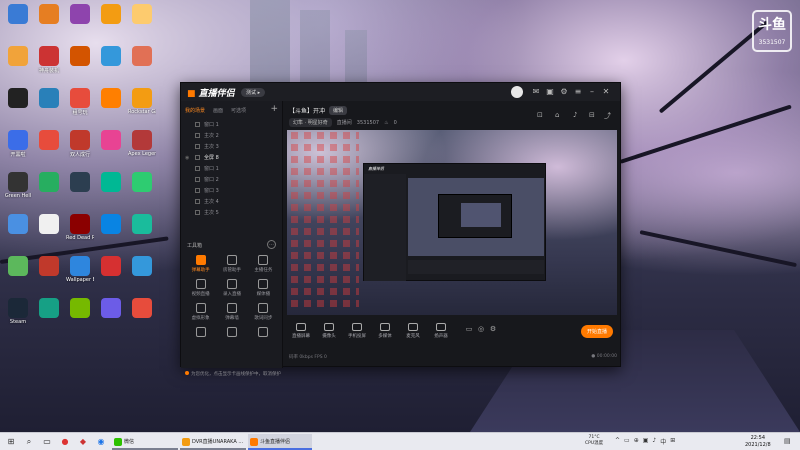  I want to click on start-icon: ⊞, so click(11, 442).